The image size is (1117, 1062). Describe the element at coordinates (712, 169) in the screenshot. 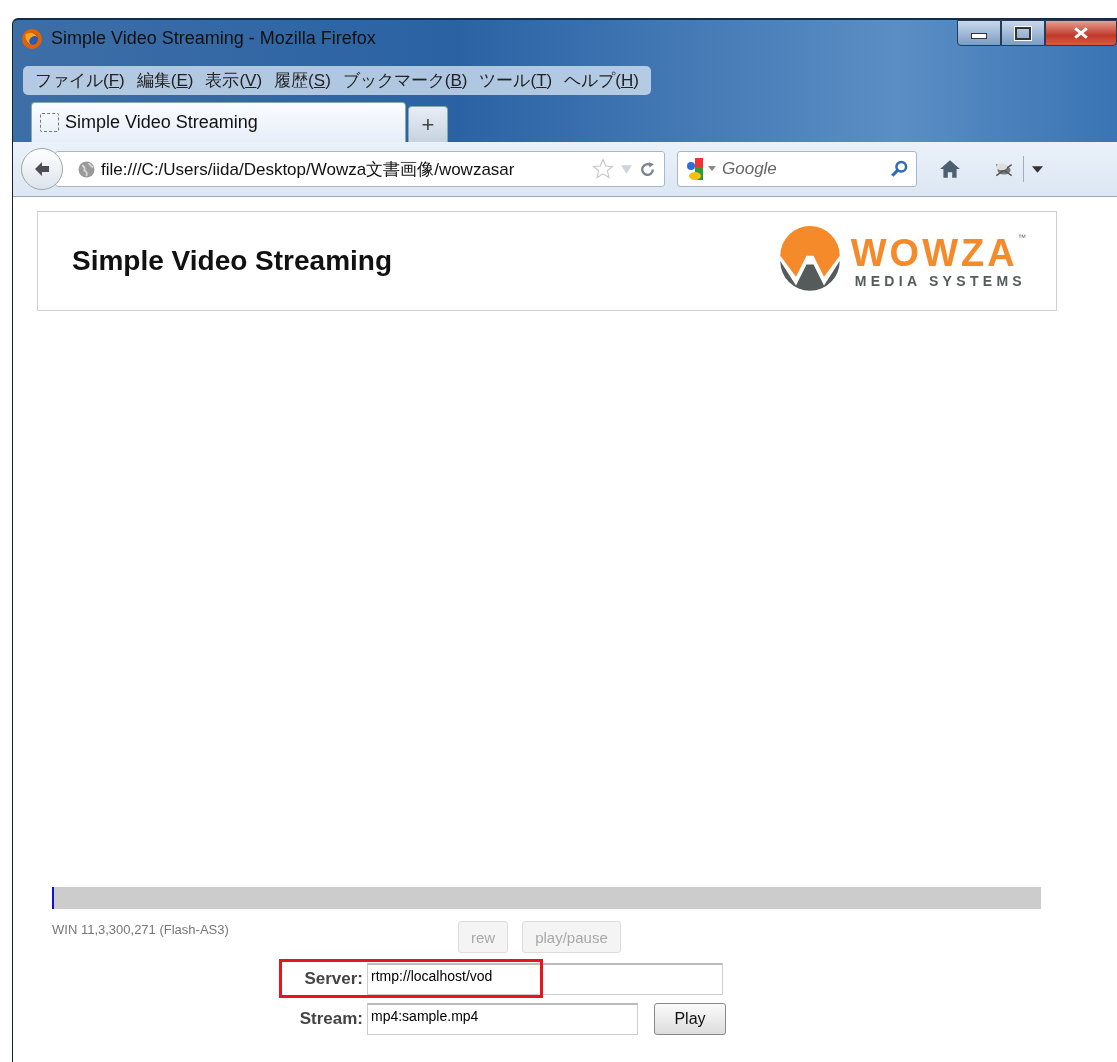

I see `caret-icon` at that location.